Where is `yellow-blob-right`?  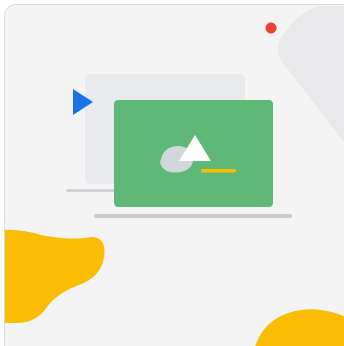
yellow-blob-right is located at coordinates (299, 327).